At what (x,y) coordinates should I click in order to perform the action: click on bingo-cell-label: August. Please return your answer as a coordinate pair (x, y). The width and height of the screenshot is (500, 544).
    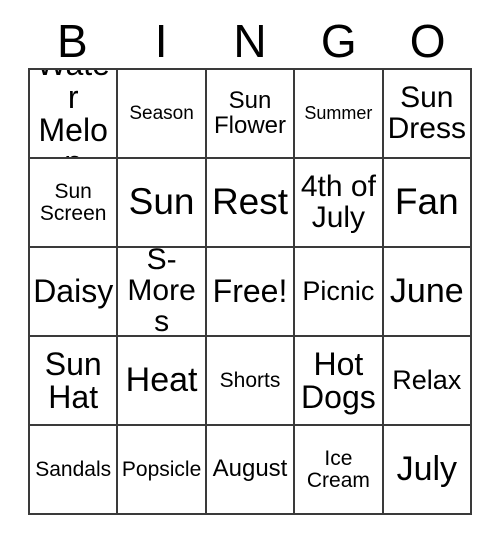
    Looking at the image, I should click on (250, 469).